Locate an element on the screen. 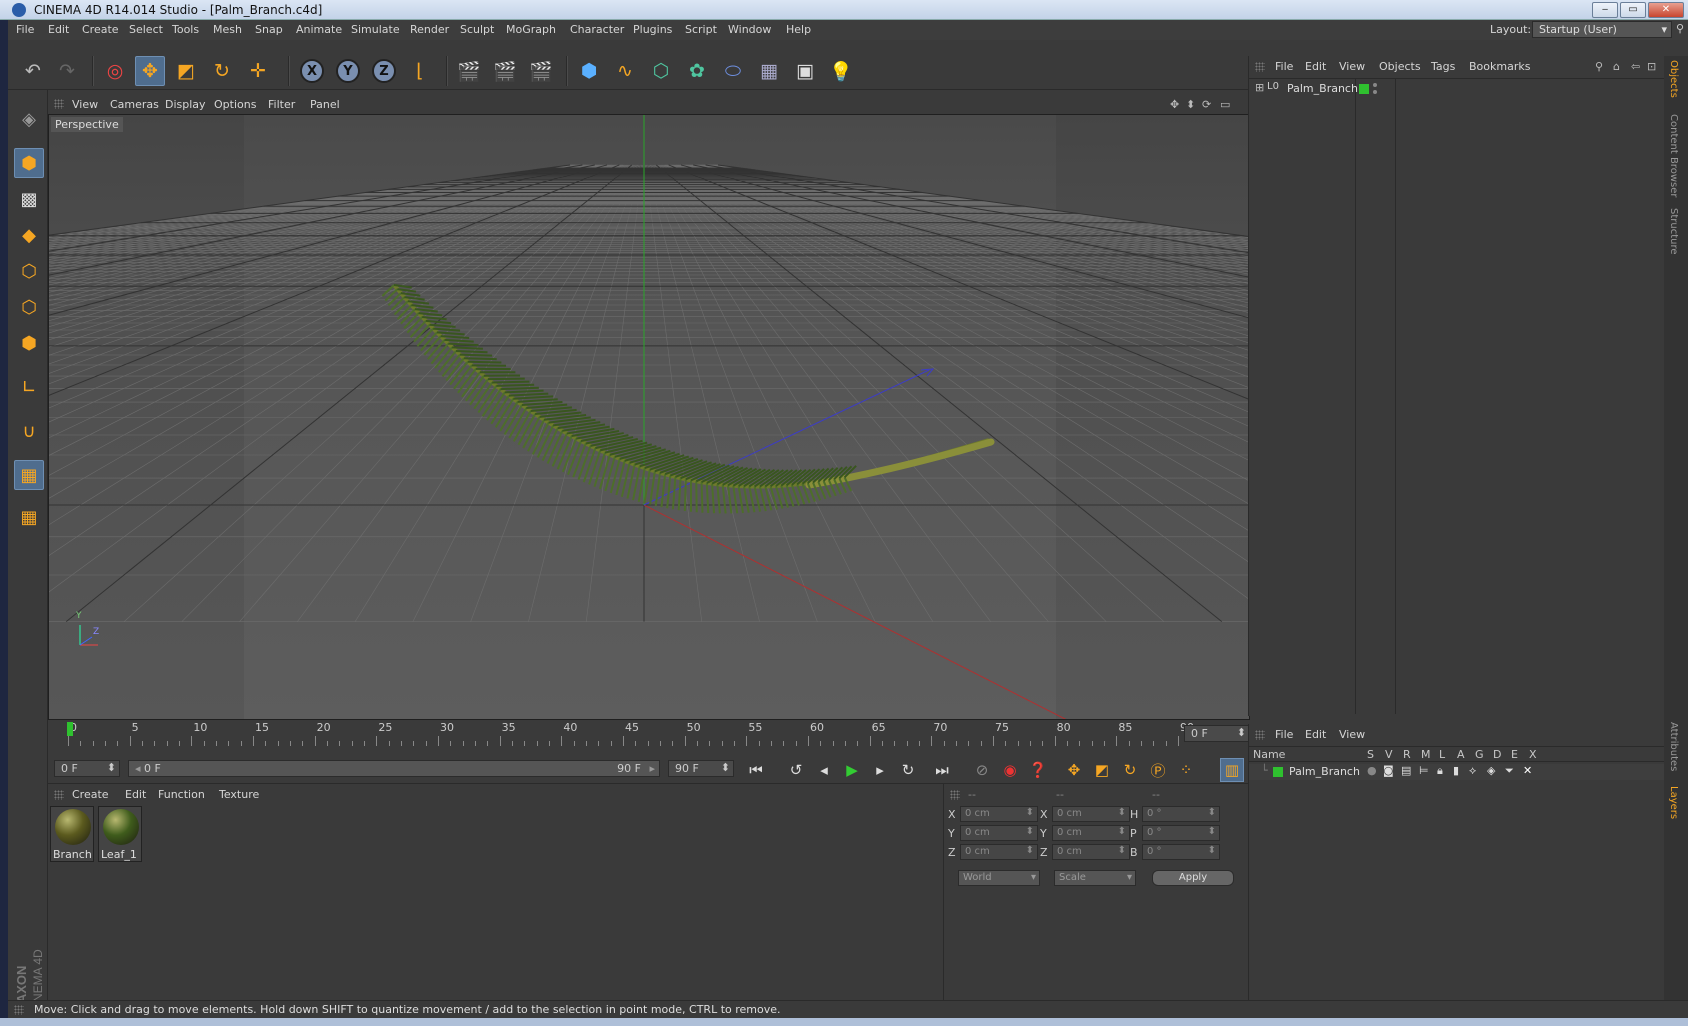 Image resolution: width=1688 pixels, height=1026 pixels. autokeying-icon: ◉ is located at coordinates (1010, 770).